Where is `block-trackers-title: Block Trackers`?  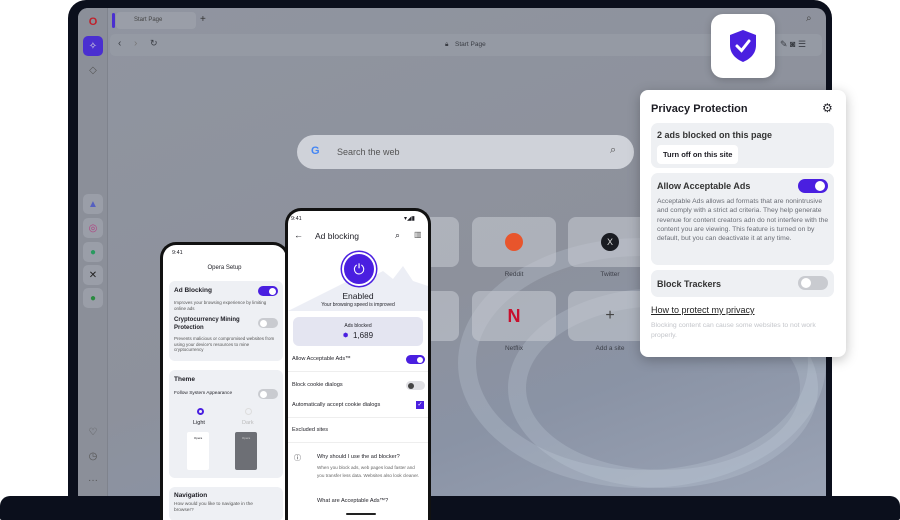 block-trackers-title: Block Trackers is located at coordinates (689, 284).